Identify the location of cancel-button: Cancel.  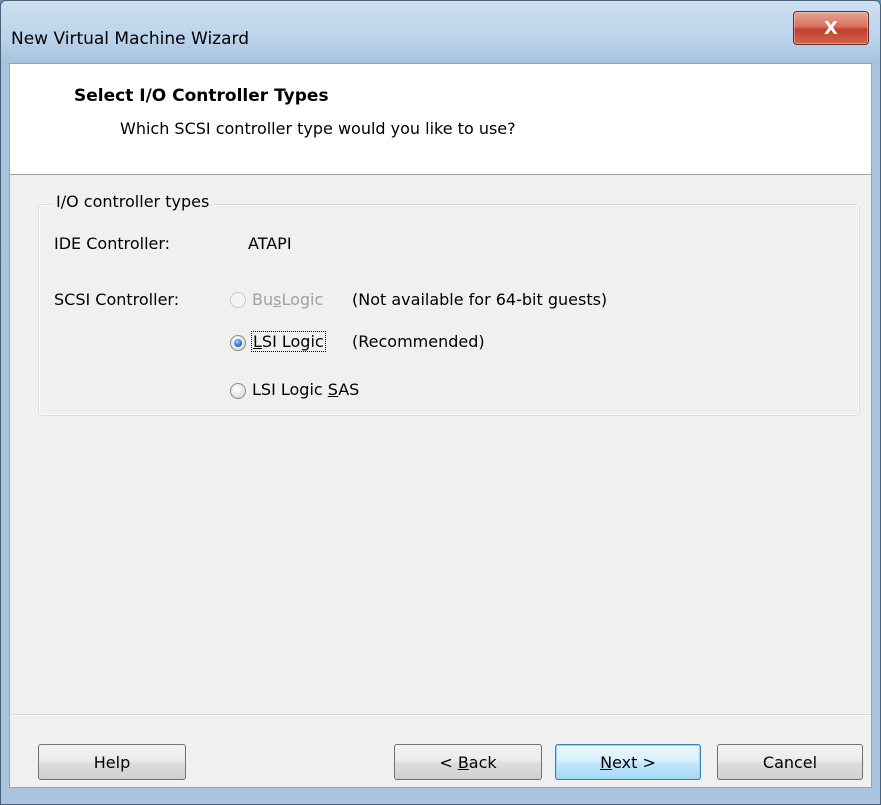
(790, 762).